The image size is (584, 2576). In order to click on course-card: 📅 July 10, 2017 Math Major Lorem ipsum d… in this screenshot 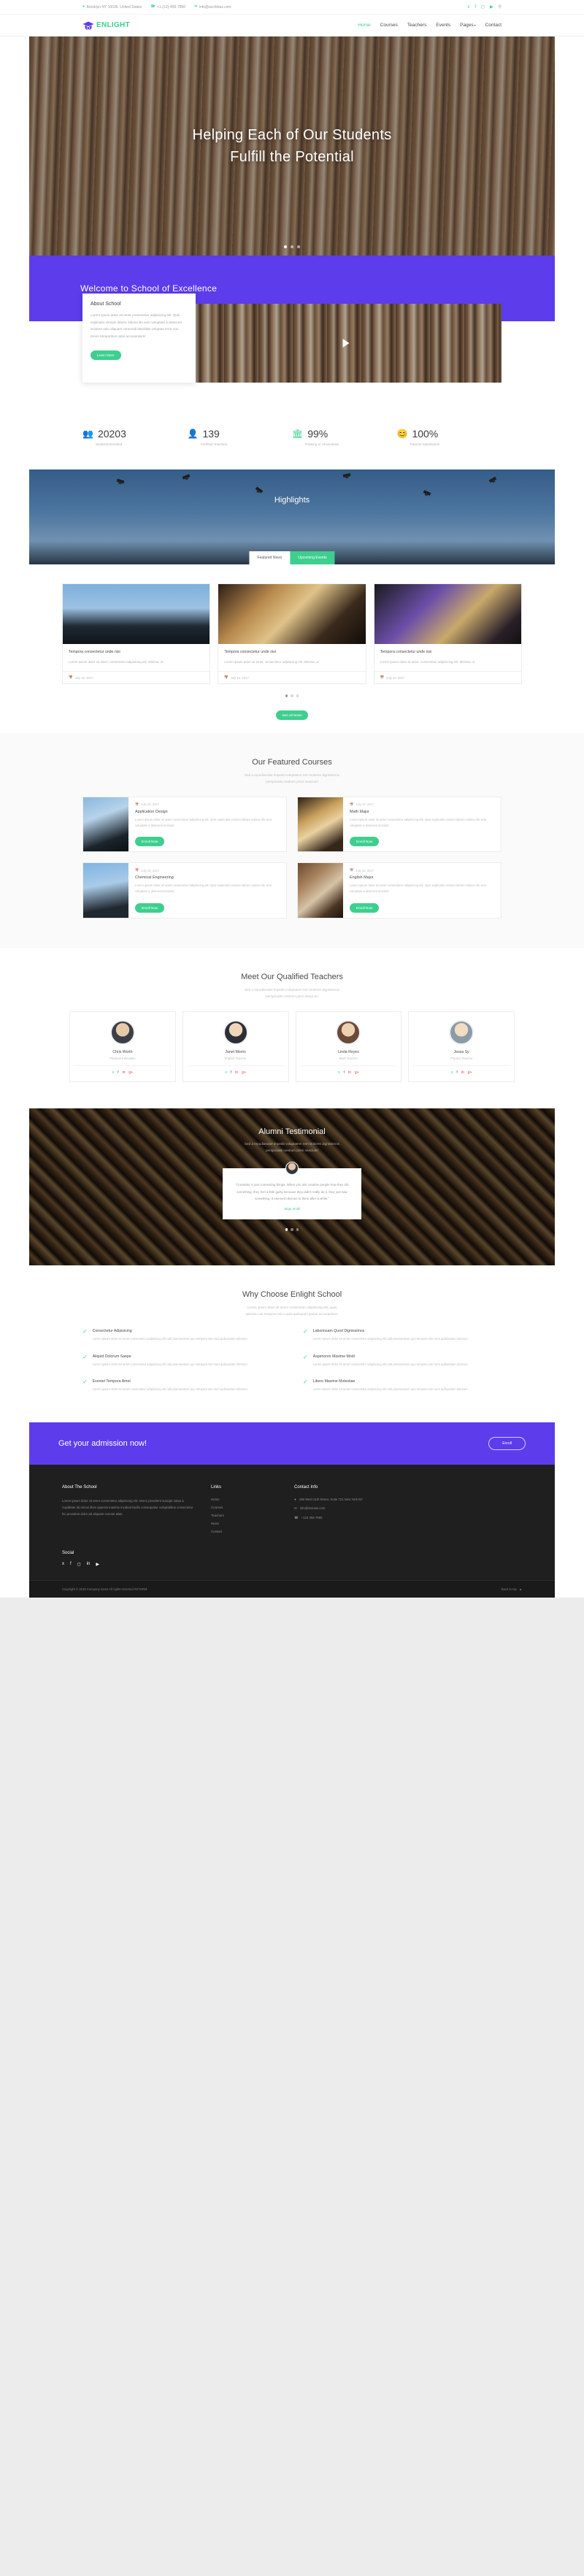, I will do `click(399, 824)`.